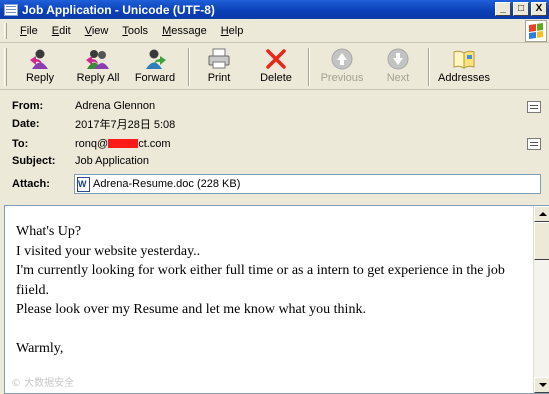  I want to click on print-button: Print, so click(219, 67).